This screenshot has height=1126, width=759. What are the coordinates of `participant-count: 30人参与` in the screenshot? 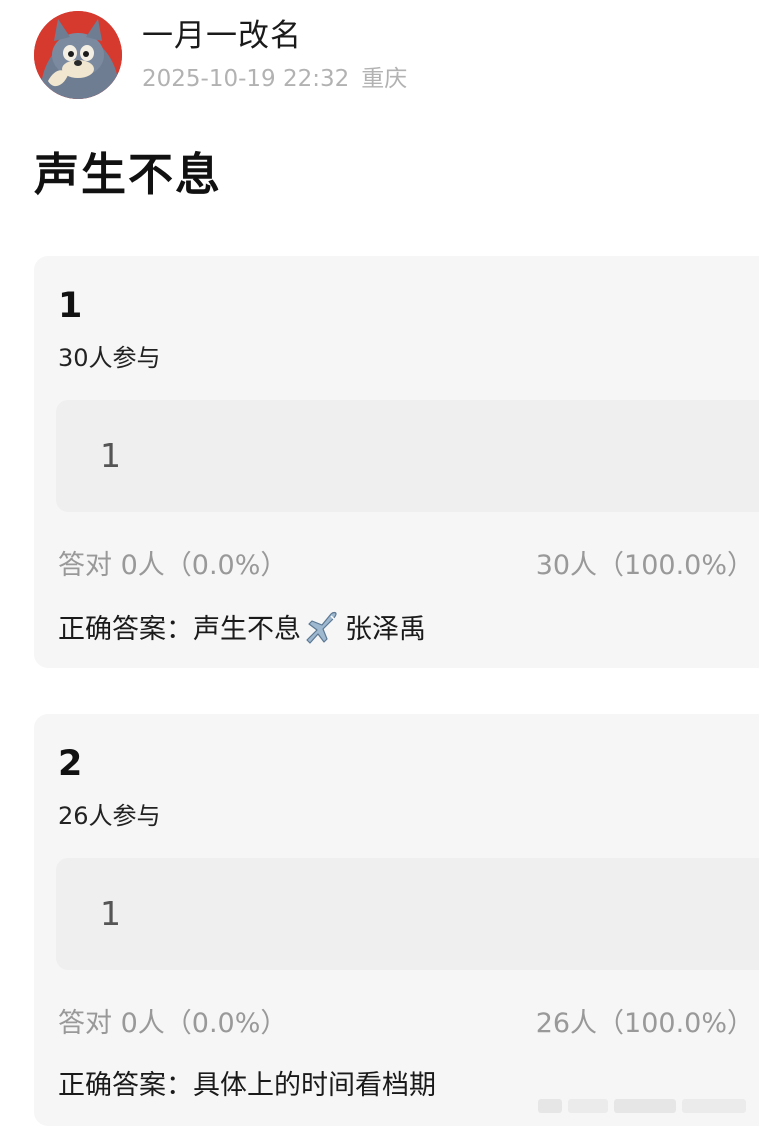 It's located at (109, 358).